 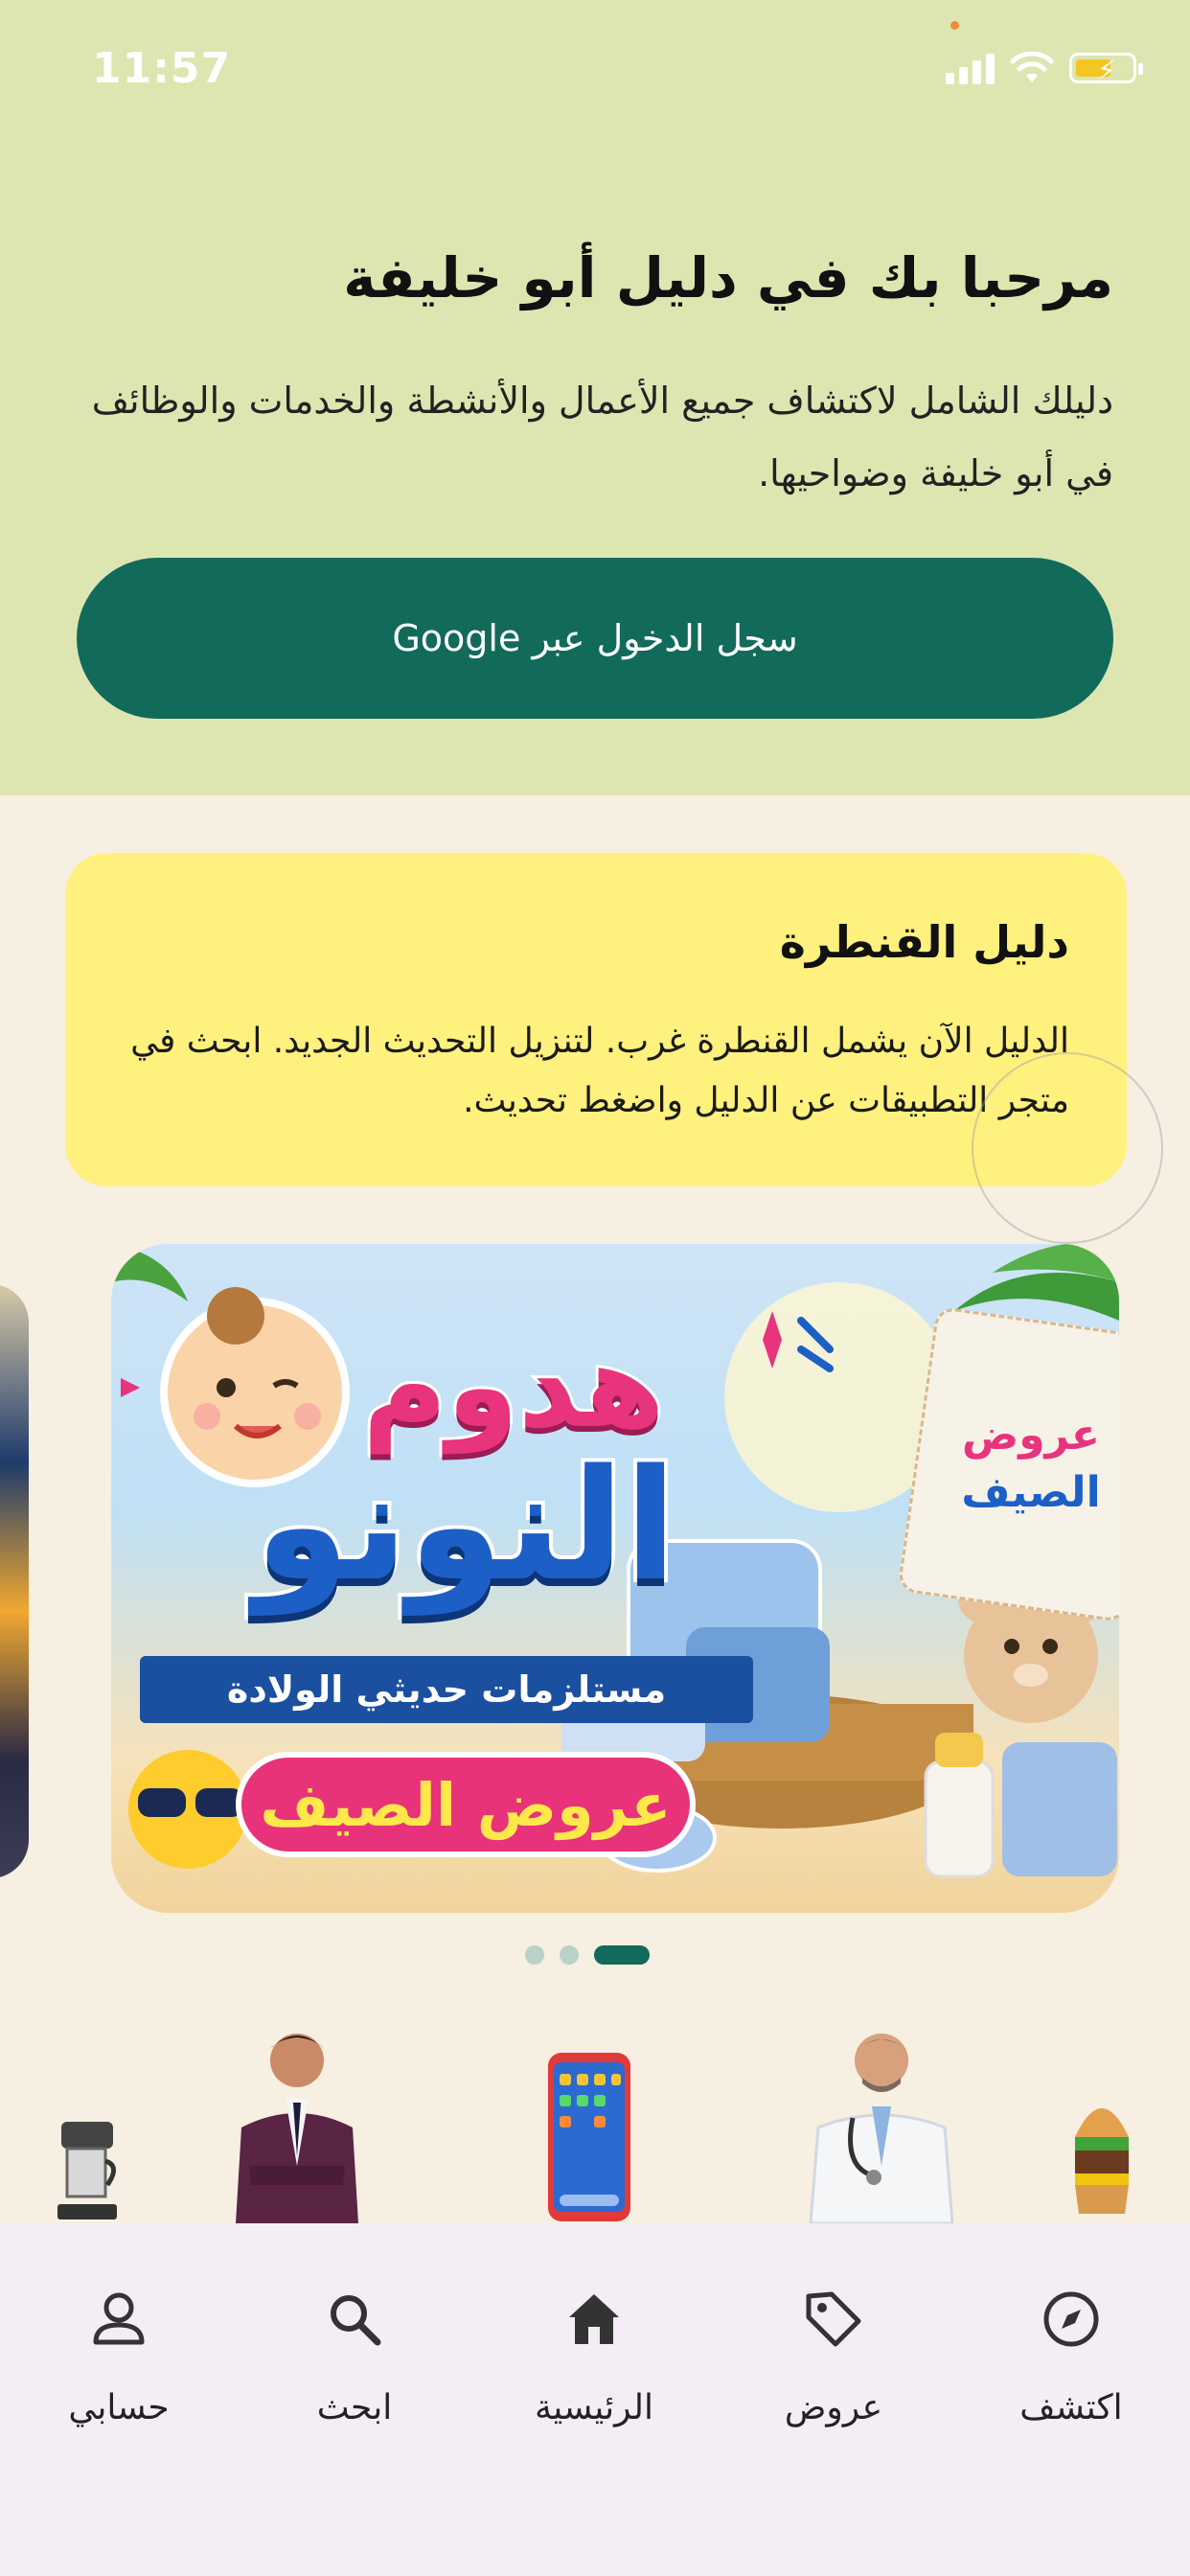 What do you see at coordinates (834, 2354) in the screenshot?
I see `nav-item-offers: عروض` at bounding box center [834, 2354].